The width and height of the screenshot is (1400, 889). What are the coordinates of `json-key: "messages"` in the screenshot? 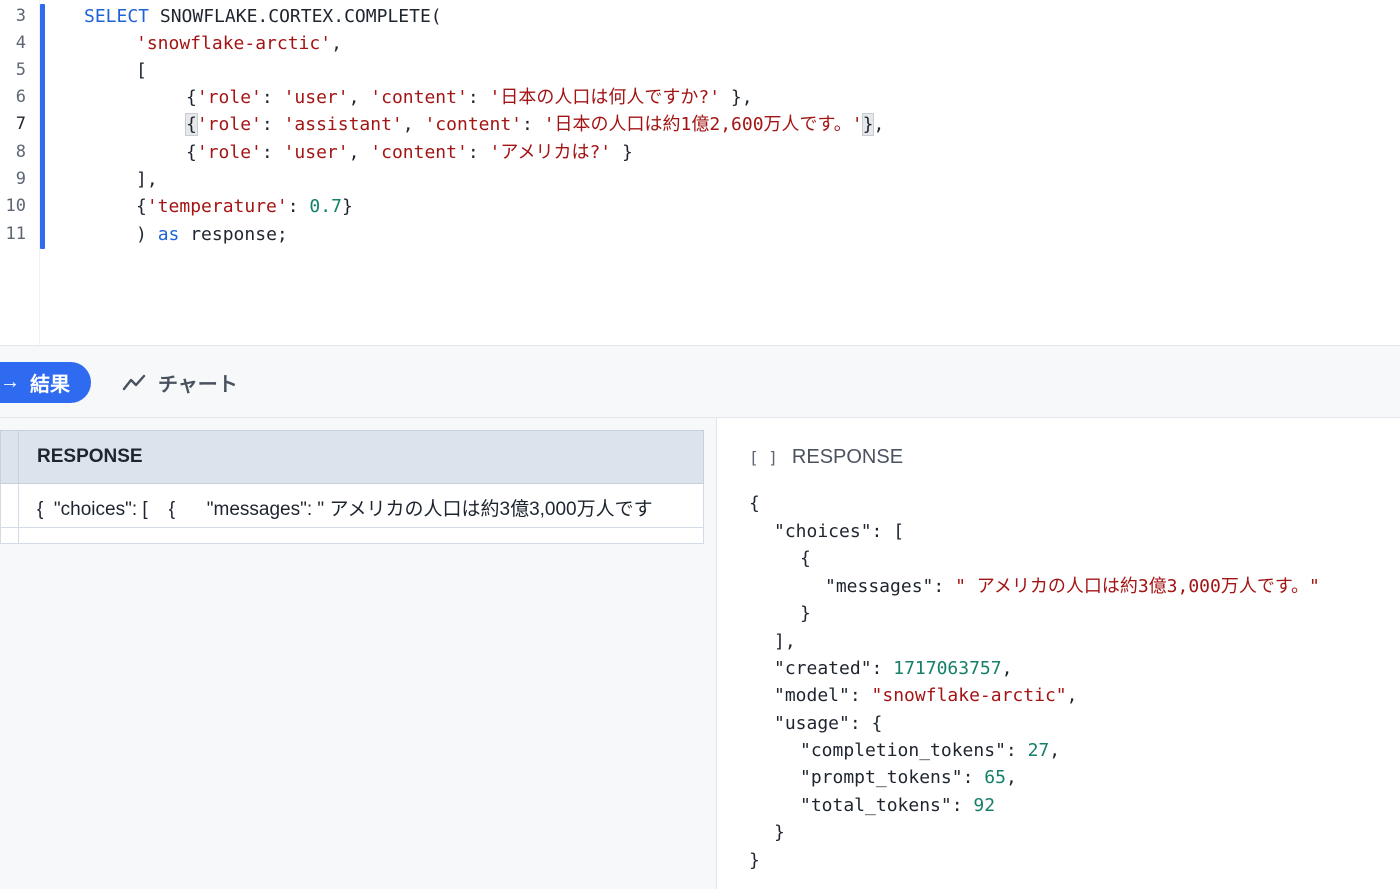 It's located at (879, 586).